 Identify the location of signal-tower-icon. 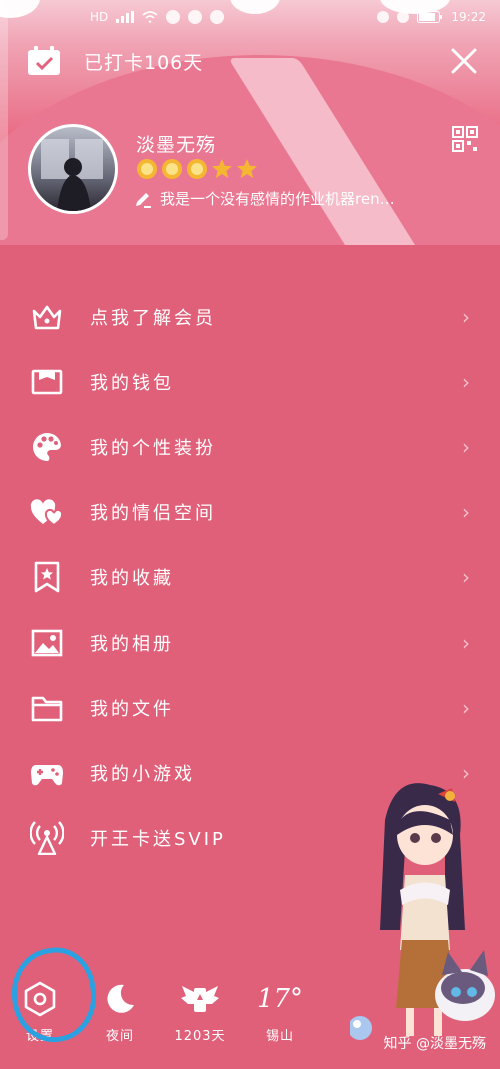
(47, 838).